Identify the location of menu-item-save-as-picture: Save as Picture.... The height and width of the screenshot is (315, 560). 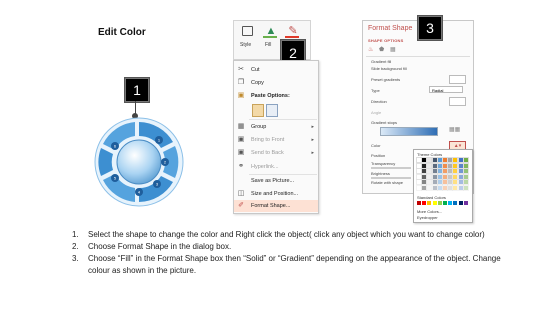
(276, 181).